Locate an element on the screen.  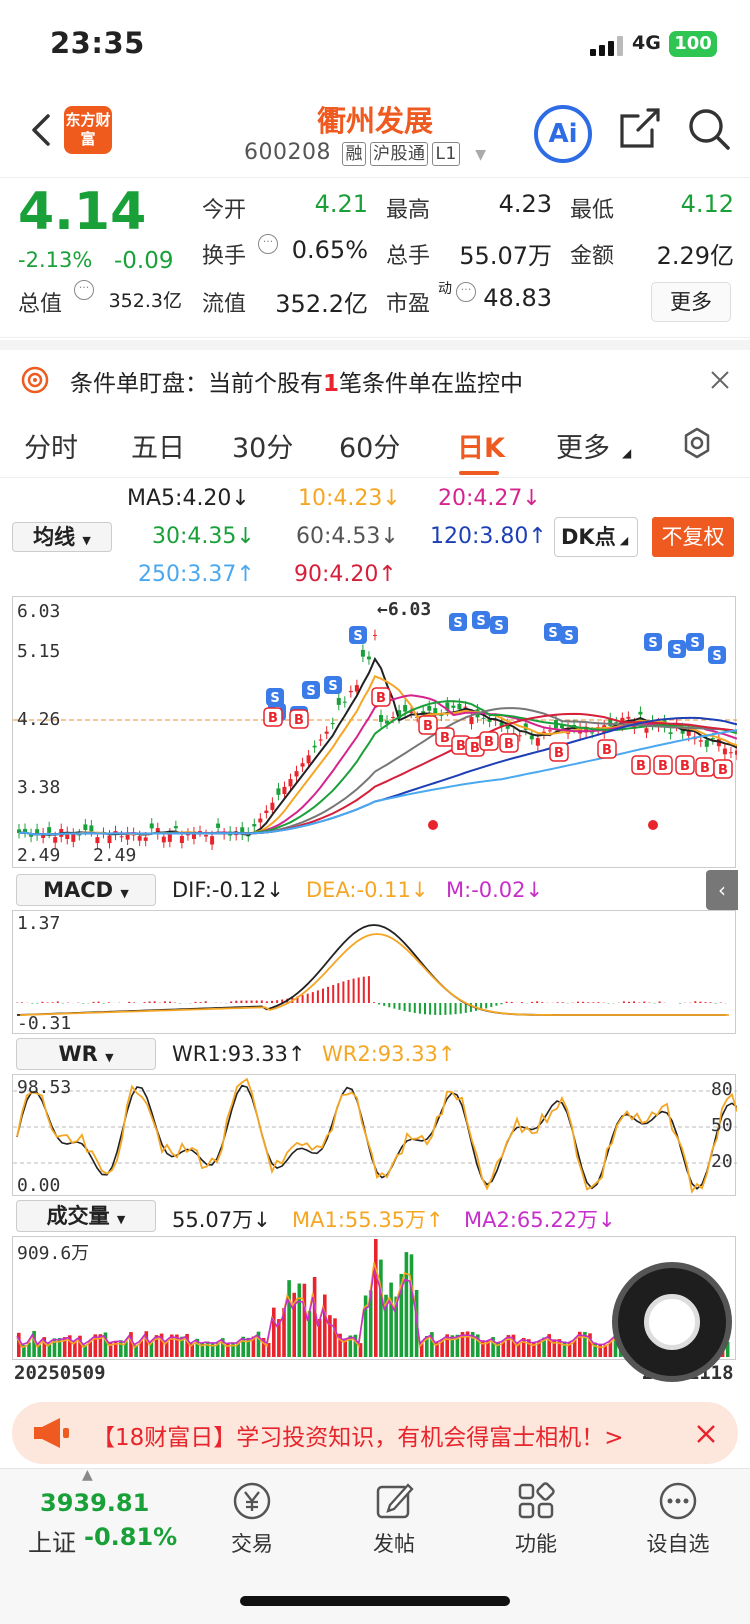
grid-icon is located at coordinates (536, 1500).